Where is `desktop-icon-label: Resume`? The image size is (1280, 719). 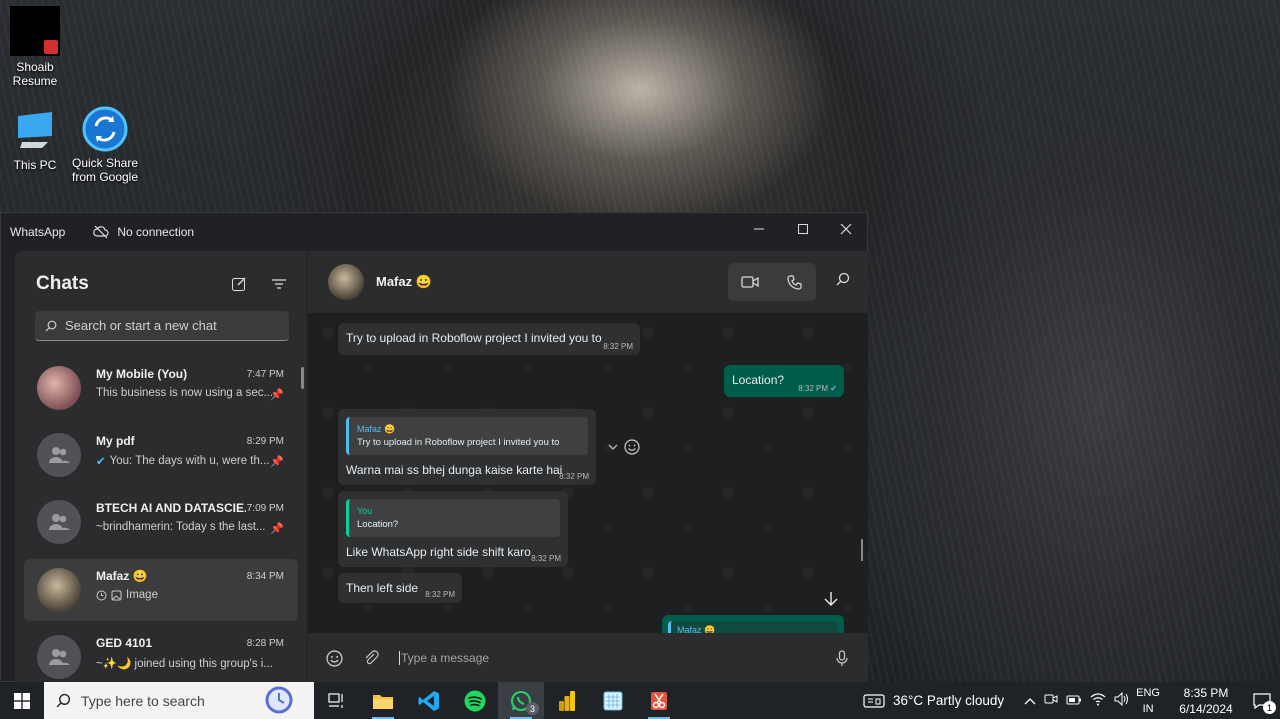
desktop-icon-label: Resume is located at coordinates (35, 81).